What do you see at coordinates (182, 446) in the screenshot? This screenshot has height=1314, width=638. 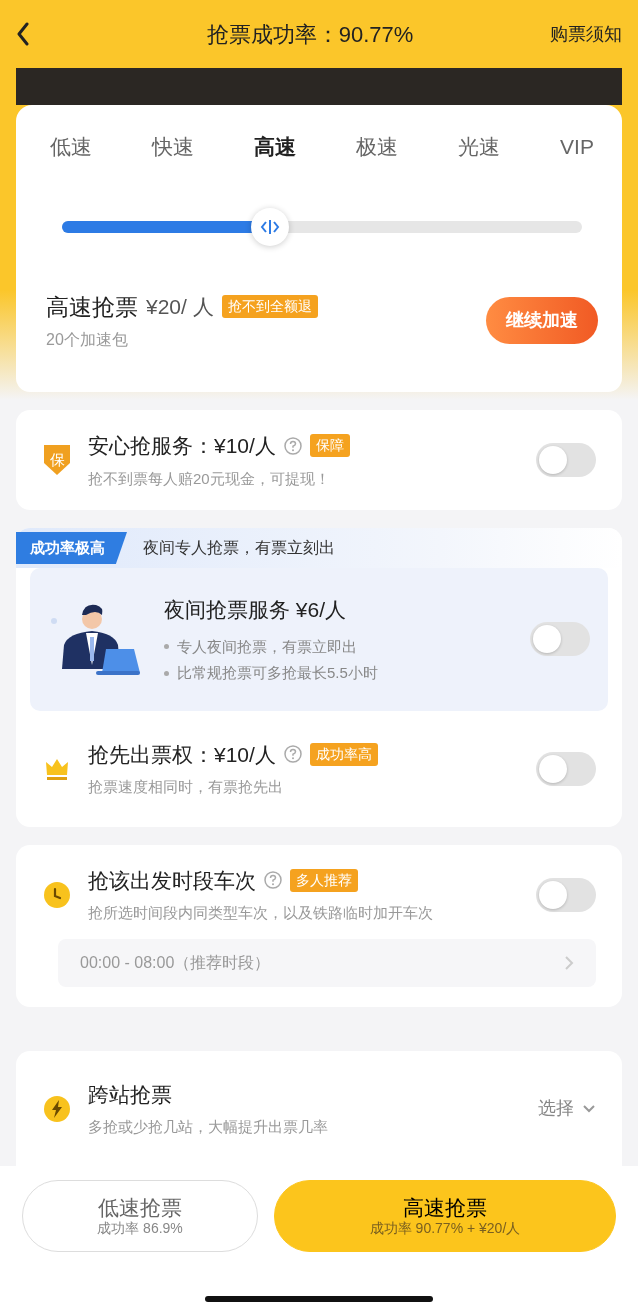 I see `service-title: 安心抢服务：¥10/人` at bounding box center [182, 446].